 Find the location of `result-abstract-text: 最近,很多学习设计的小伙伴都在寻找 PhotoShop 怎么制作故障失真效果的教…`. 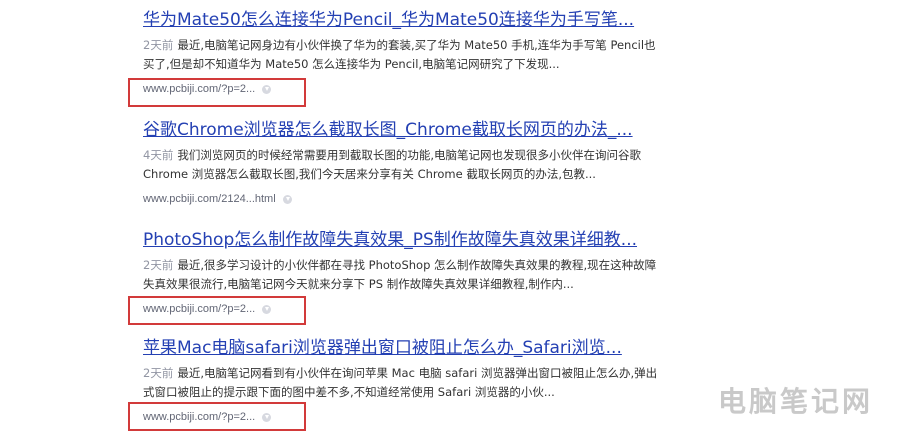

result-abstract-text: 最近,很多学习设计的小伙伴都在寻找 PhotoShop 怎么制作故障失真效果的教… is located at coordinates (400, 274).